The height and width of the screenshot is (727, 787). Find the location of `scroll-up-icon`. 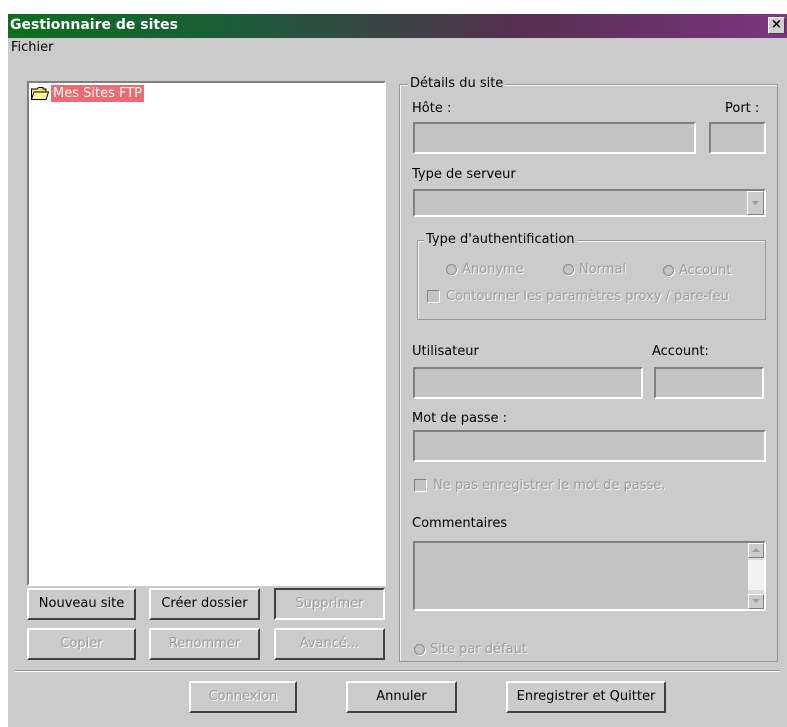

scroll-up-icon is located at coordinates (756, 550).